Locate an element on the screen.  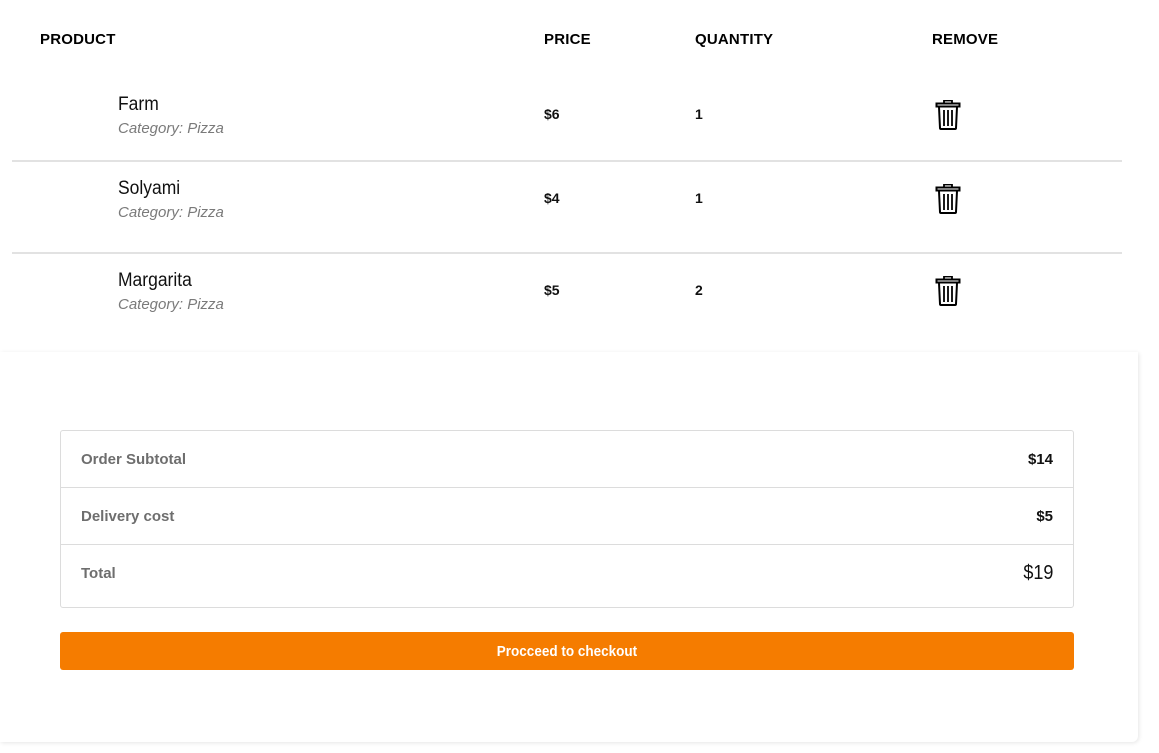
total-value: $19 is located at coordinates (1037, 573).